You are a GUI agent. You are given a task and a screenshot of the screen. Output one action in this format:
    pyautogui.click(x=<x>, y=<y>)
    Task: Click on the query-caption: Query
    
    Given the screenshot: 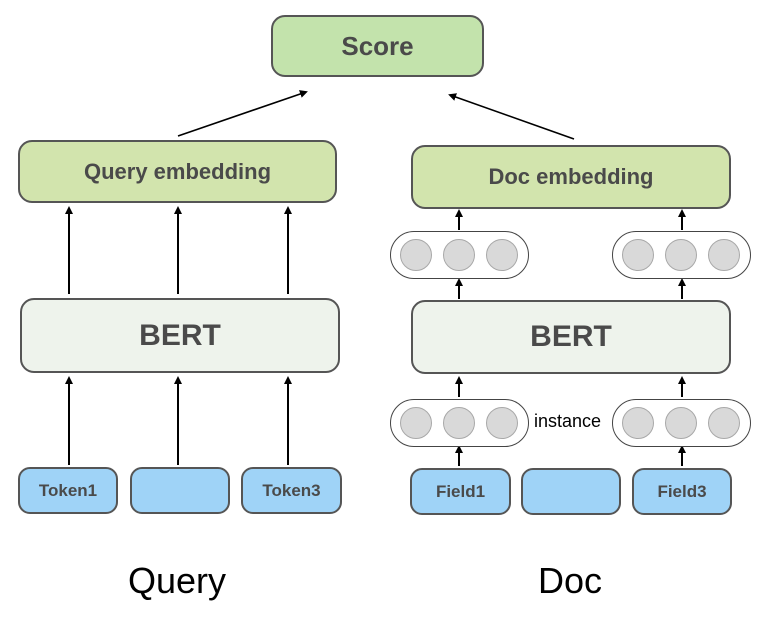 What is the action you would take?
    pyautogui.click(x=177, y=580)
    